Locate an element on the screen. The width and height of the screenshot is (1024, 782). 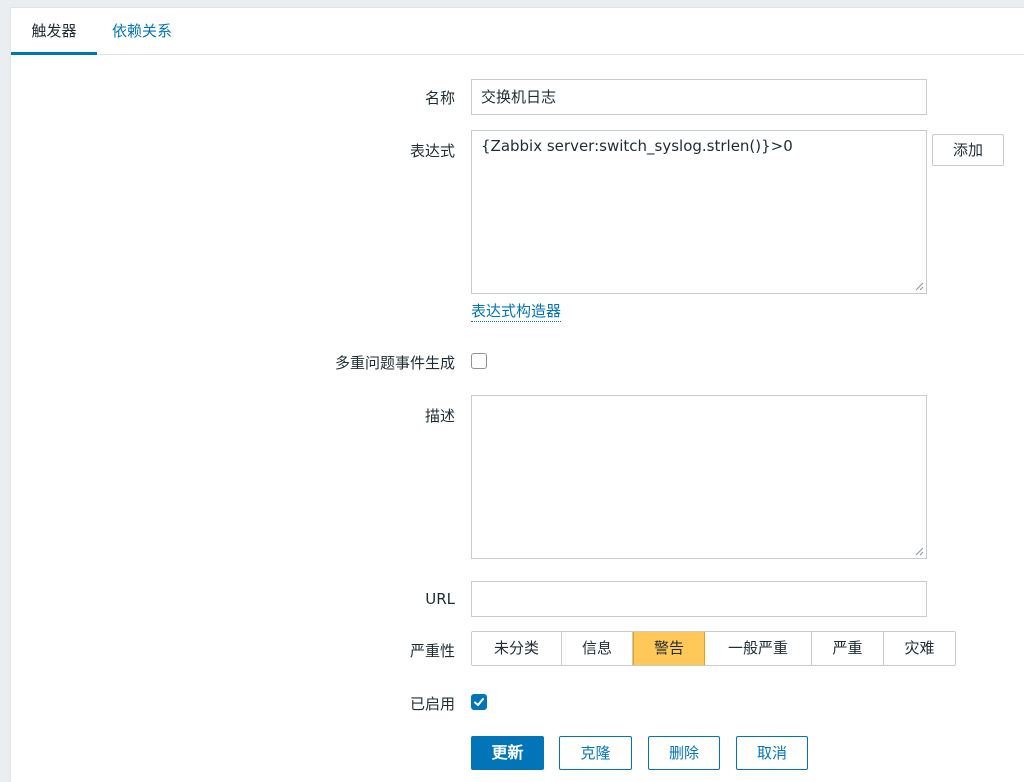
expression-label: 表达式 is located at coordinates (432, 151).